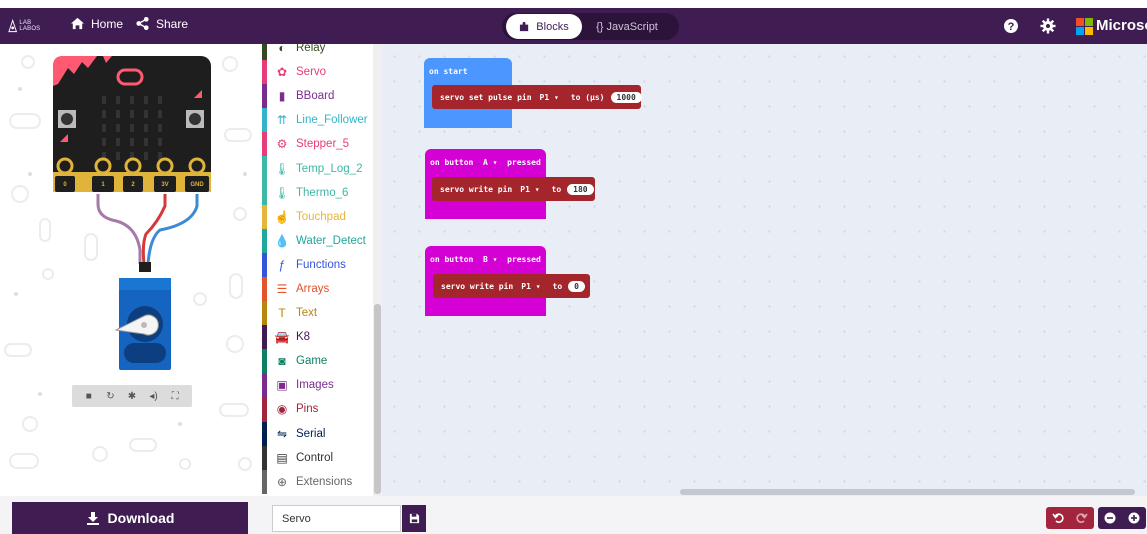 The width and height of the screenshot is (1147, 534). Describe the element at coordinates (282, 72) in the screenshot. I see `gear-icon: ✿` at that location.